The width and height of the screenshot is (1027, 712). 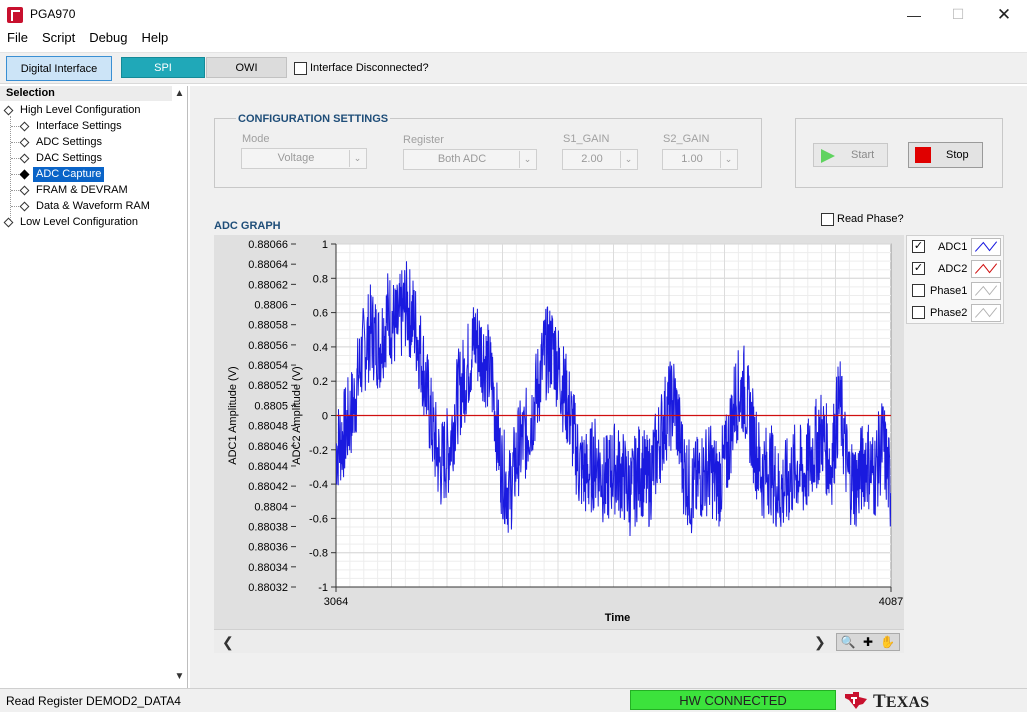 What do you see at coordinates (958, 14) in the screenshot?
I see `maximize-icon: ☐` at bounding box center [958, 14].